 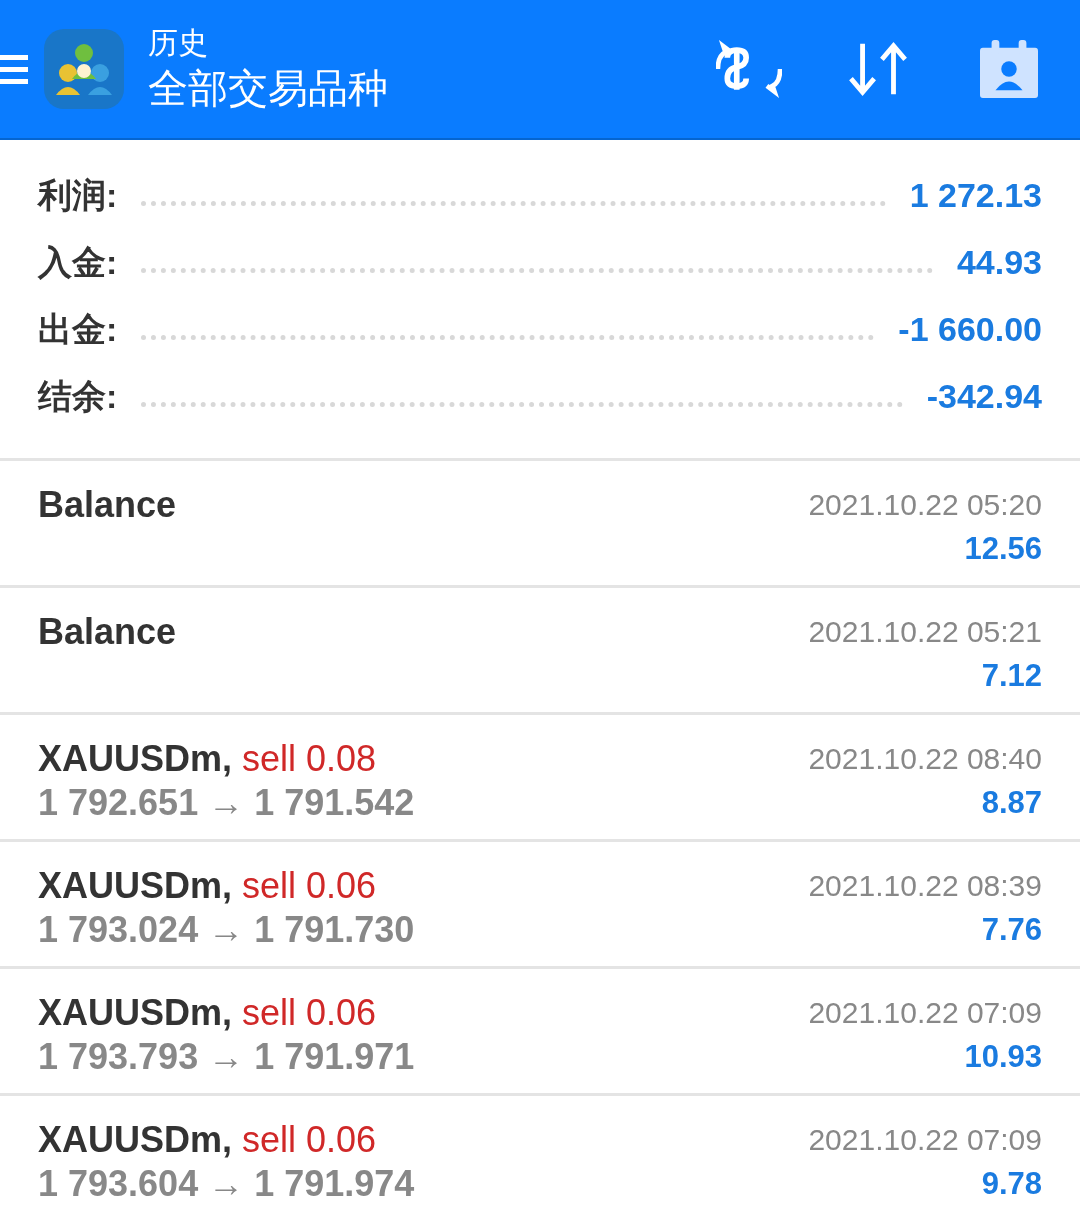 I want to click on deal-row: XAUUSDm, sell 0.08 1 792.651 → 1 791.542 2021.10.22 08:40 8.87, so click(x=540, y=778).